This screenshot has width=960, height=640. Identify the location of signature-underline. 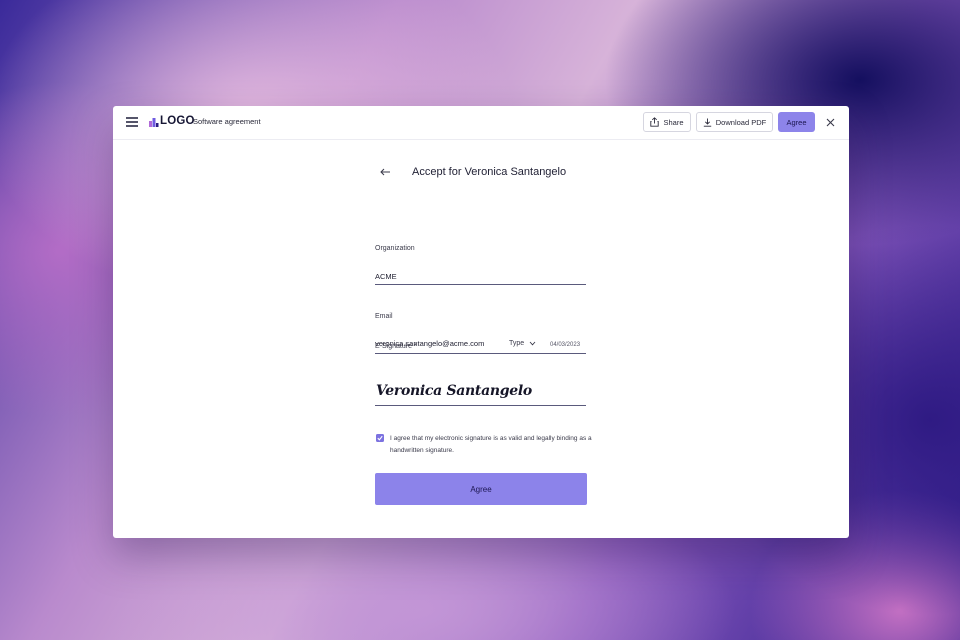
(480, 406).